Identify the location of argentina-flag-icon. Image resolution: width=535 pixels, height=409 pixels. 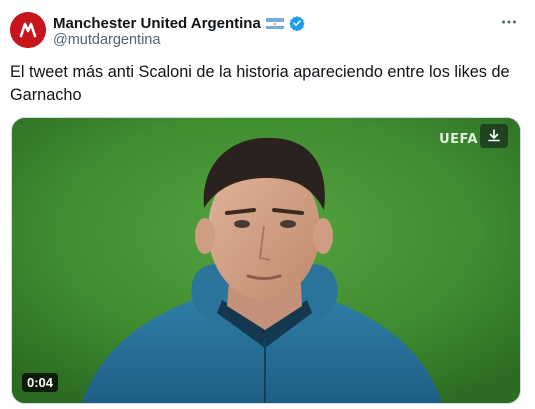
(274, 23).